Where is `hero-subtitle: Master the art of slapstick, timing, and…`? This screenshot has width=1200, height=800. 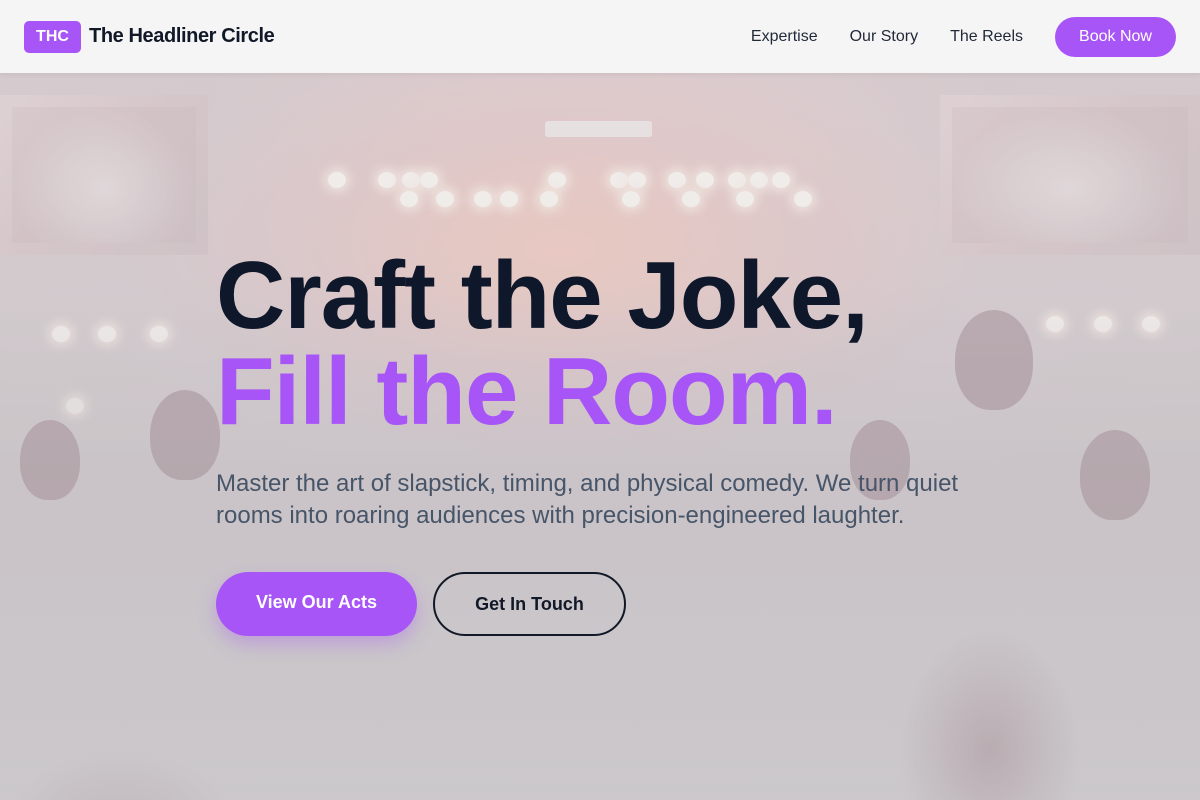 hero-subtitle: Master the art of slapstick, timing, and… is located at coordinates (587, 499).